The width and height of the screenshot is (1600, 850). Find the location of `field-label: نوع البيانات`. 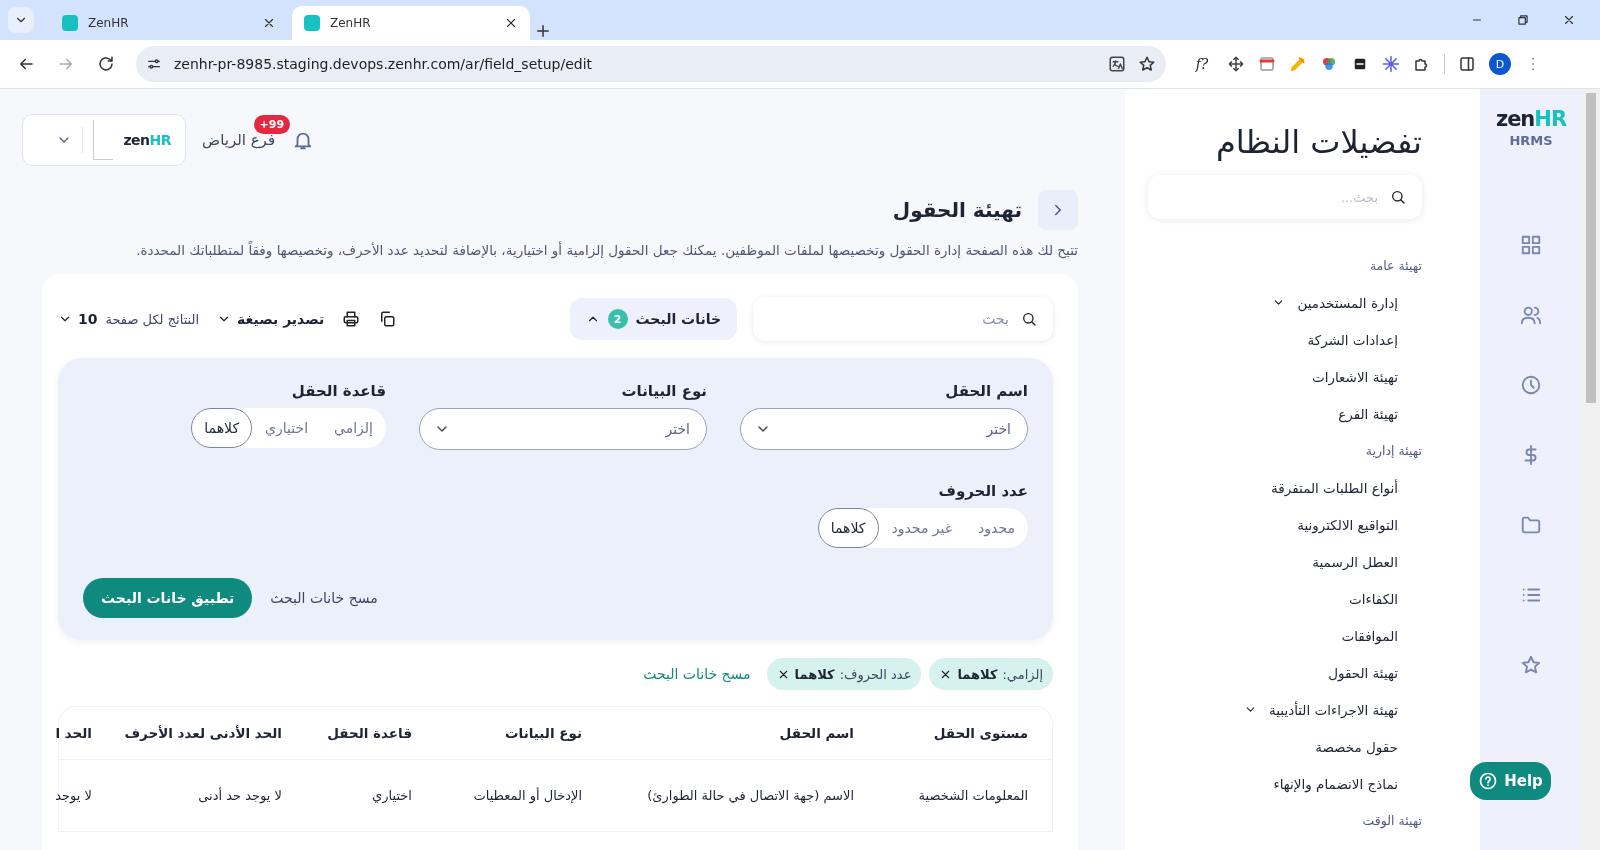

field-label: نوع البيانات is located at coordinates (663, 391).